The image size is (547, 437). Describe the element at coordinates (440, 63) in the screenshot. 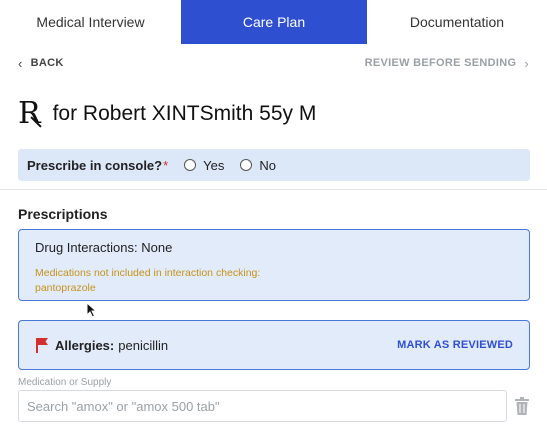

I see `review-label: REVIEW BEFORE SENDING` at that location.